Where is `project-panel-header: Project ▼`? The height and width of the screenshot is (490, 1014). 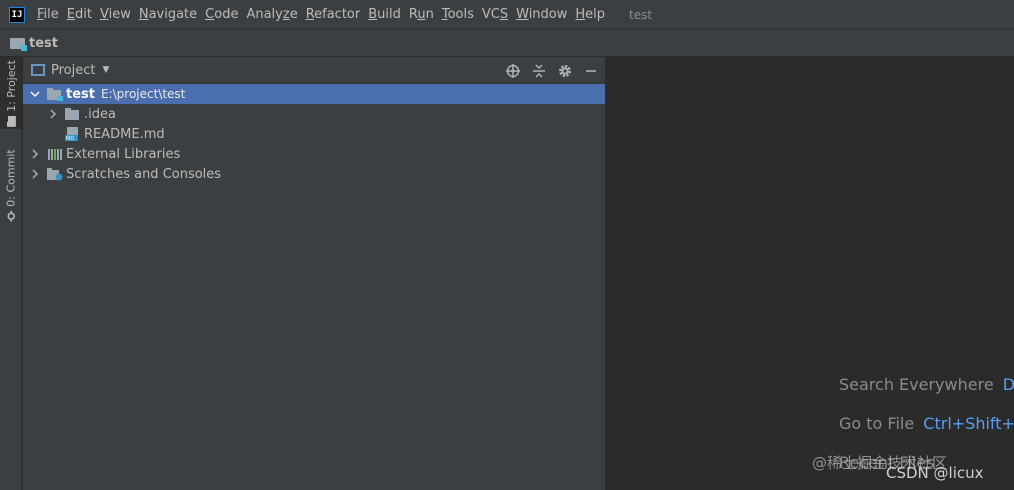
project-panel-header: Project ▼ is located at coordinates (314, 70).